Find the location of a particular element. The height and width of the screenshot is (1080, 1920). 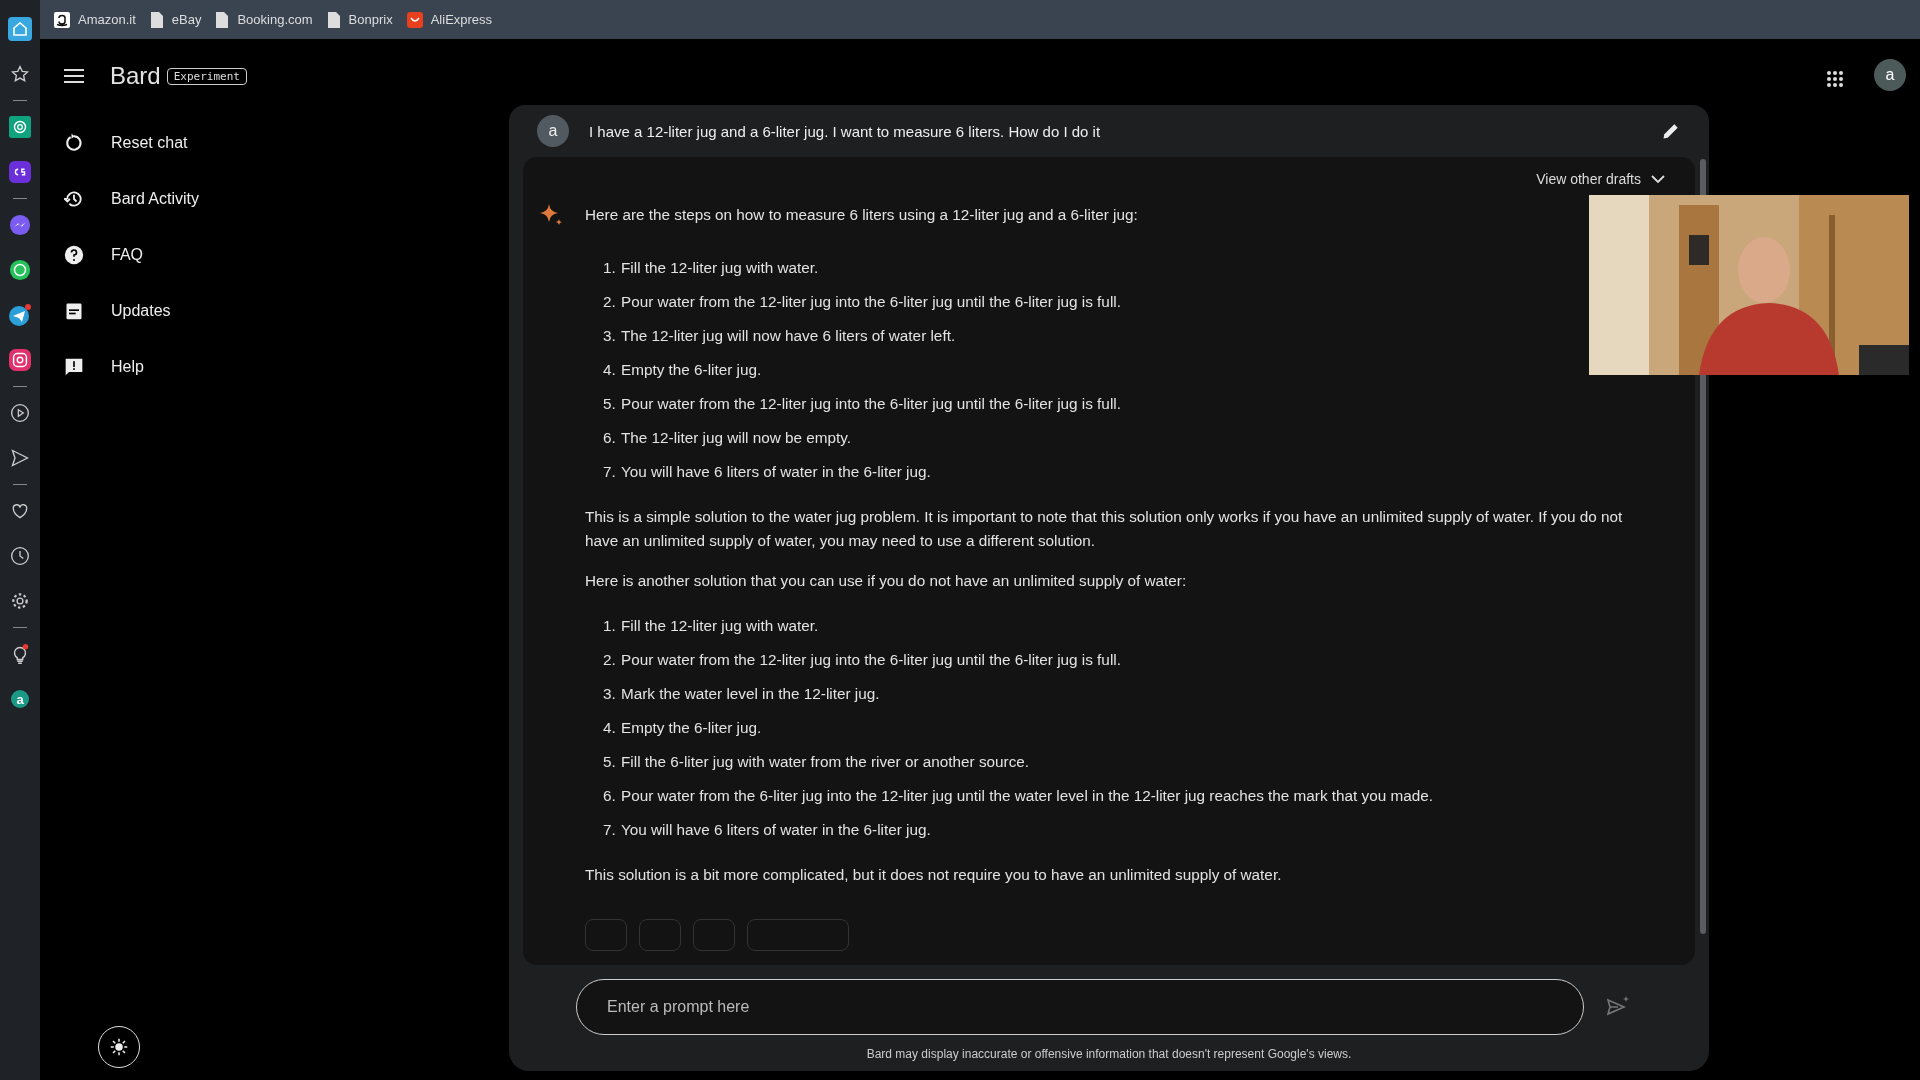

settings-icon is located at coordinates (20, 601).